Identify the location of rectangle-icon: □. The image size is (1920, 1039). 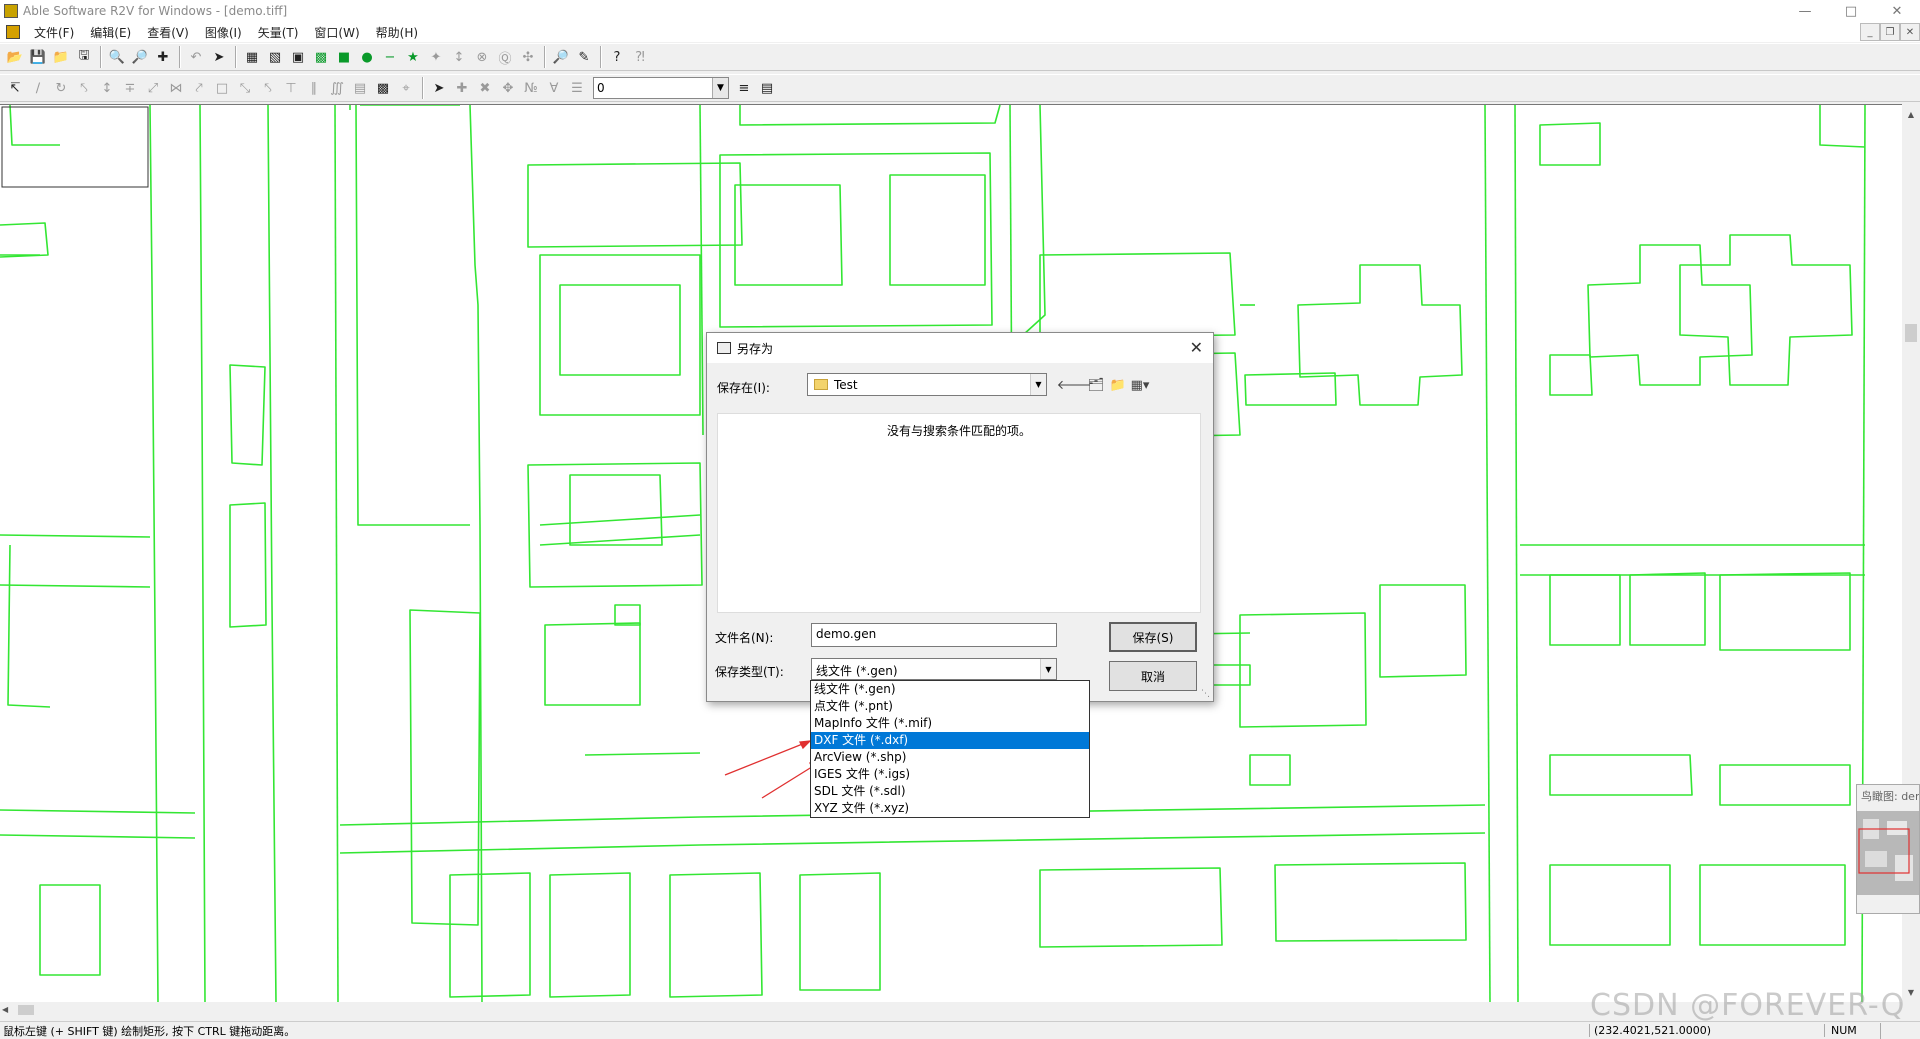
(222, 88).